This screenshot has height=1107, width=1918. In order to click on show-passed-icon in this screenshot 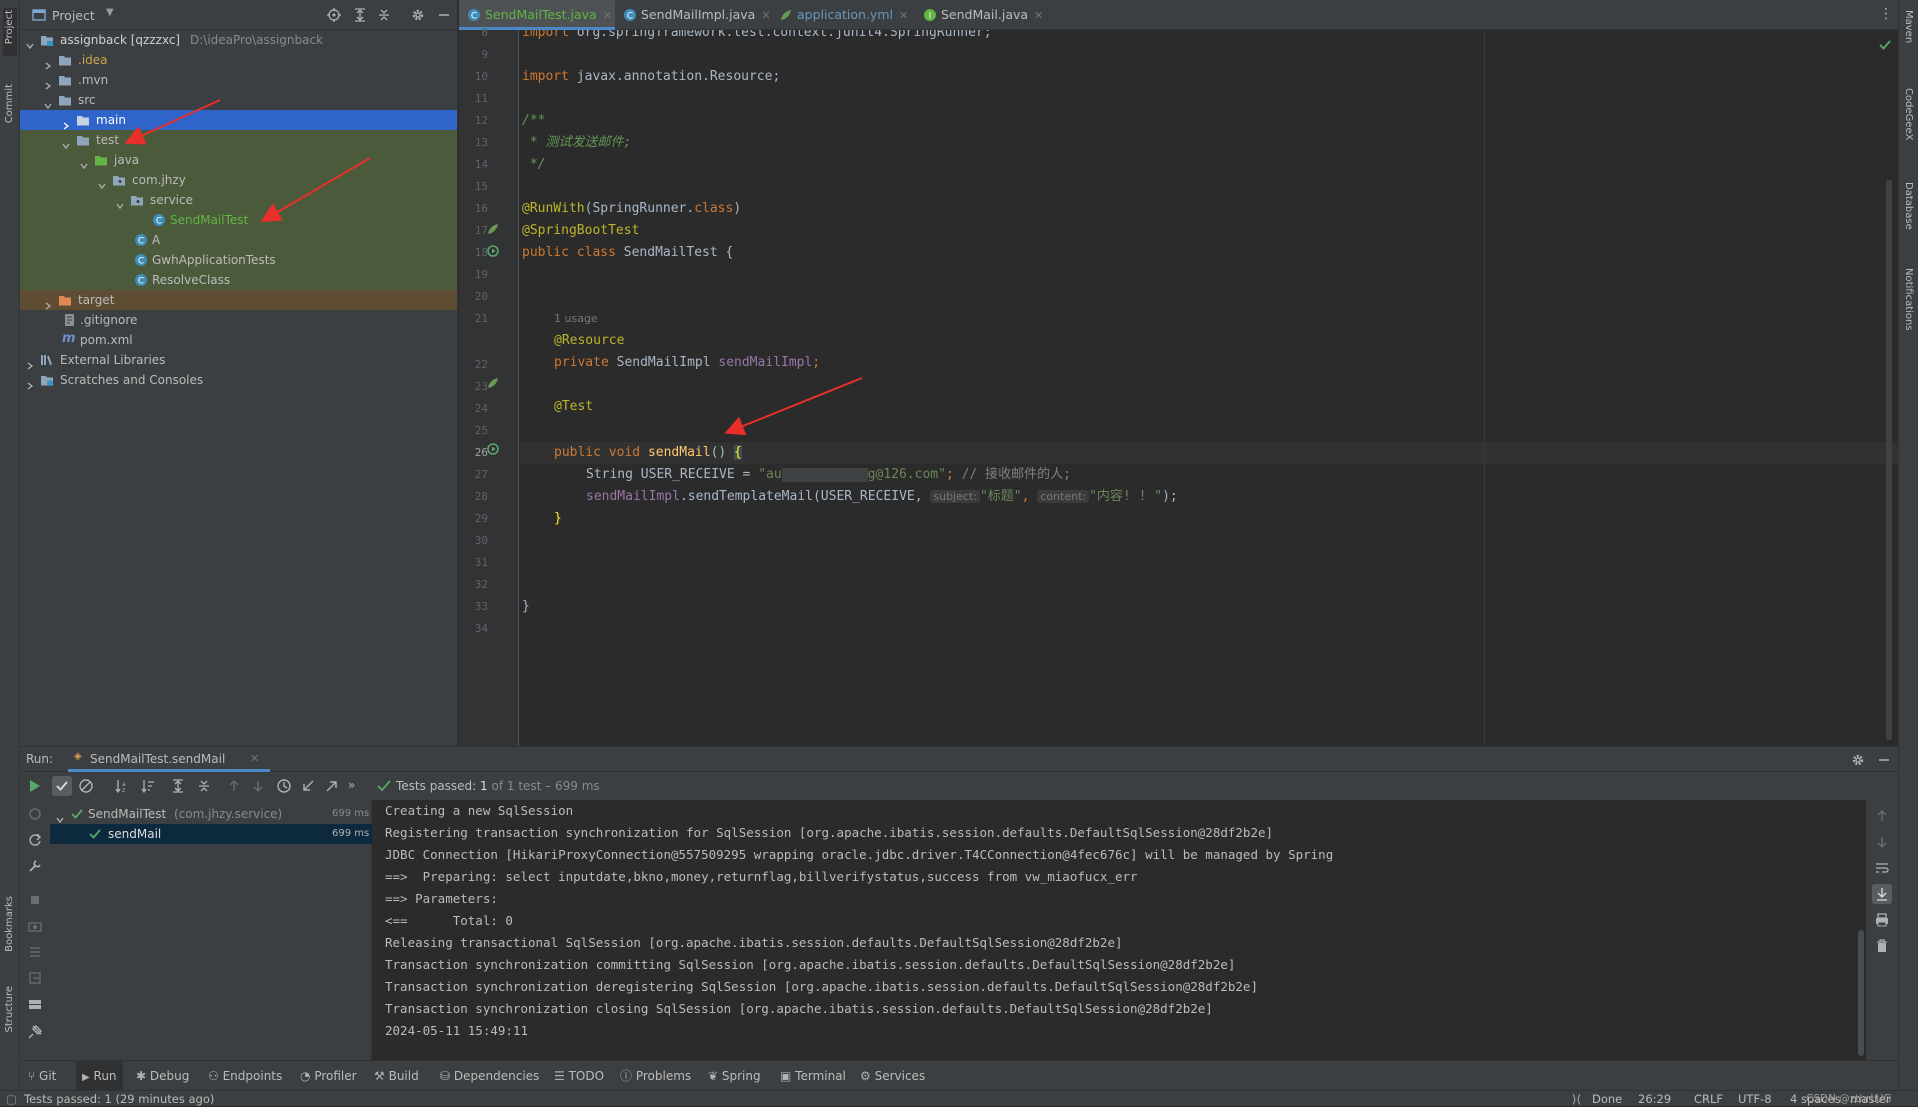, I will do `click(62, 786)`.